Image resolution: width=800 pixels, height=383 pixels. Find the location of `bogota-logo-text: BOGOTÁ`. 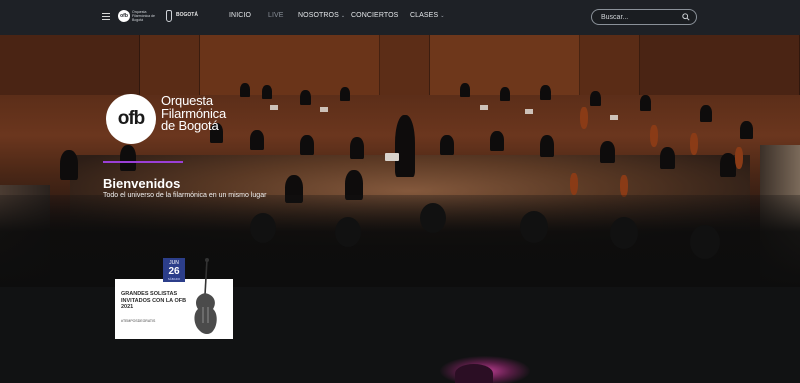

bogota-logo-text: BOGOTÁ is located at coordinates (187, 15).